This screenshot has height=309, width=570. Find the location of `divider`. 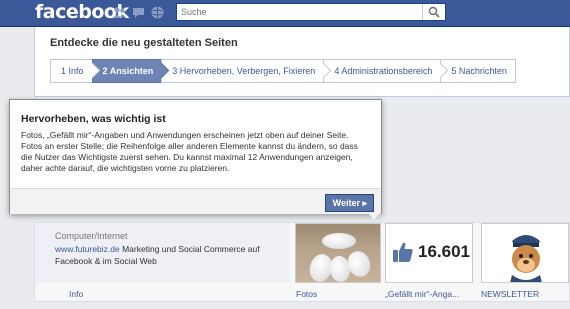

divider is located at coordinates (302, 301).